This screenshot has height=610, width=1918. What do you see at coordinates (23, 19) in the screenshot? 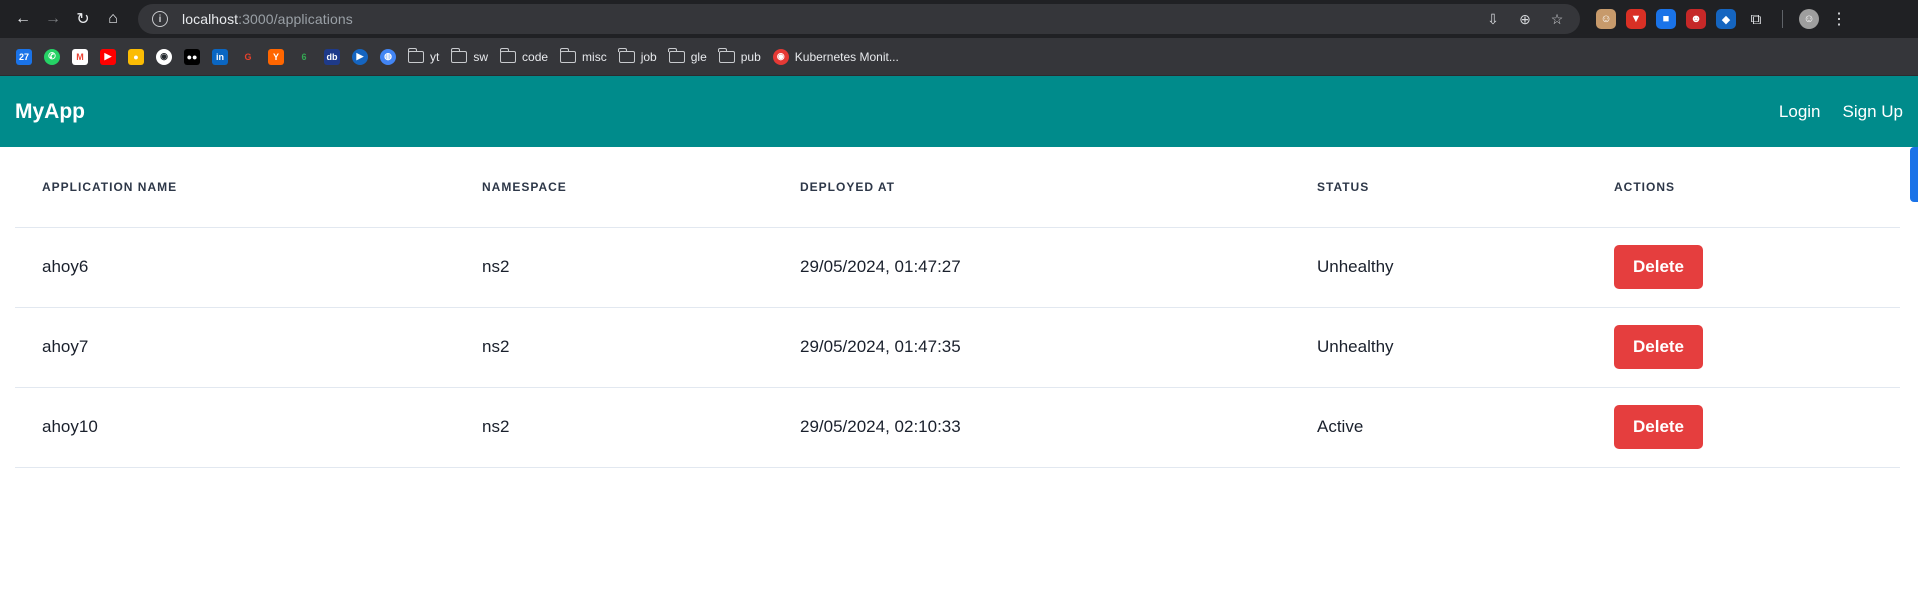
I see `back-arrow-icon: ←` at bounding box center [23, 19].